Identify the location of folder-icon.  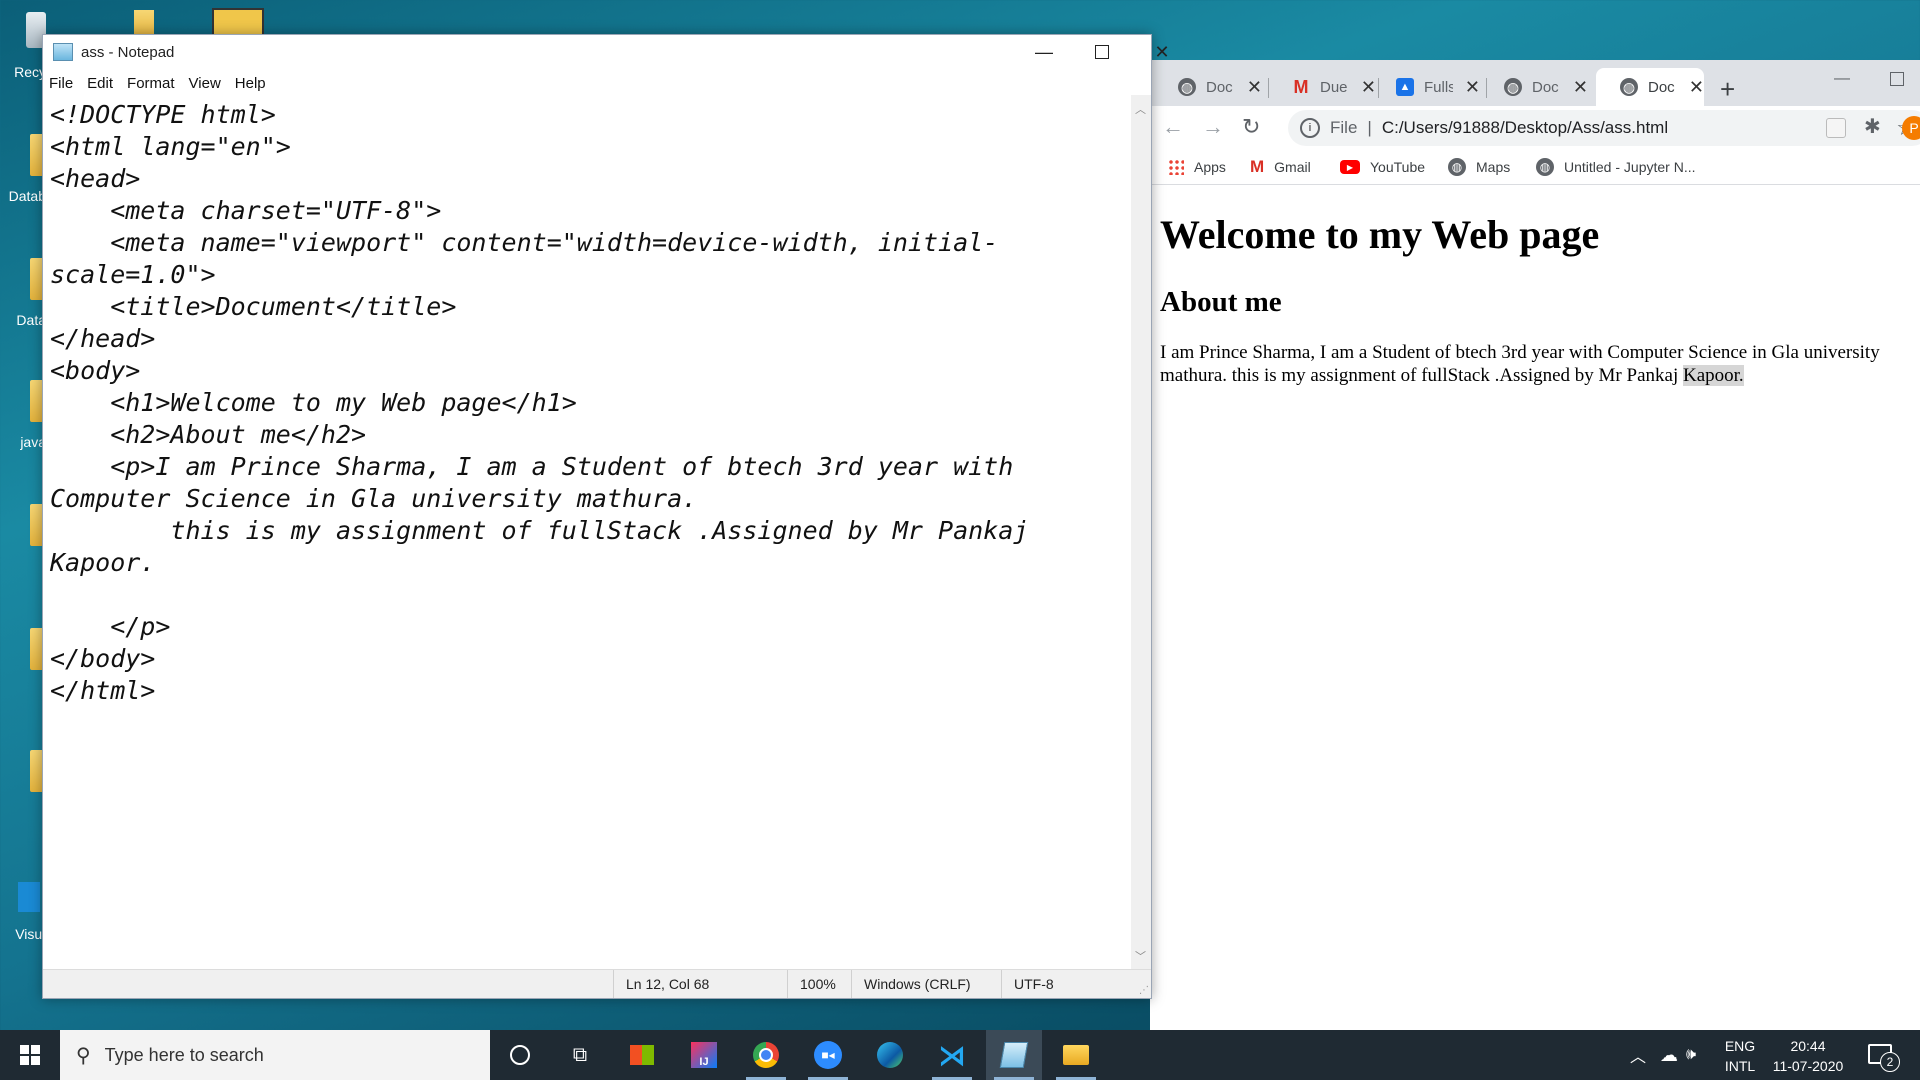
(1076, 1055).